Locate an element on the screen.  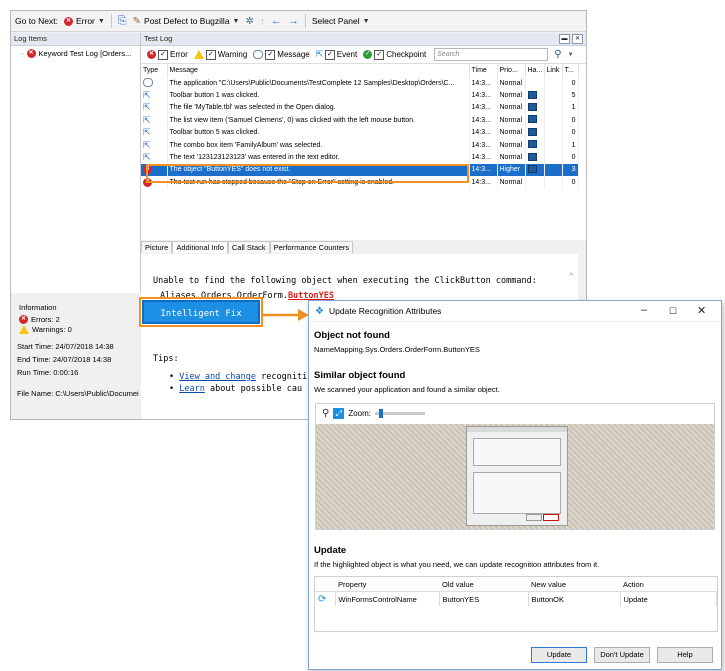
dialog-title: Update Recognition Attributes is located at coordinates (385, 311).